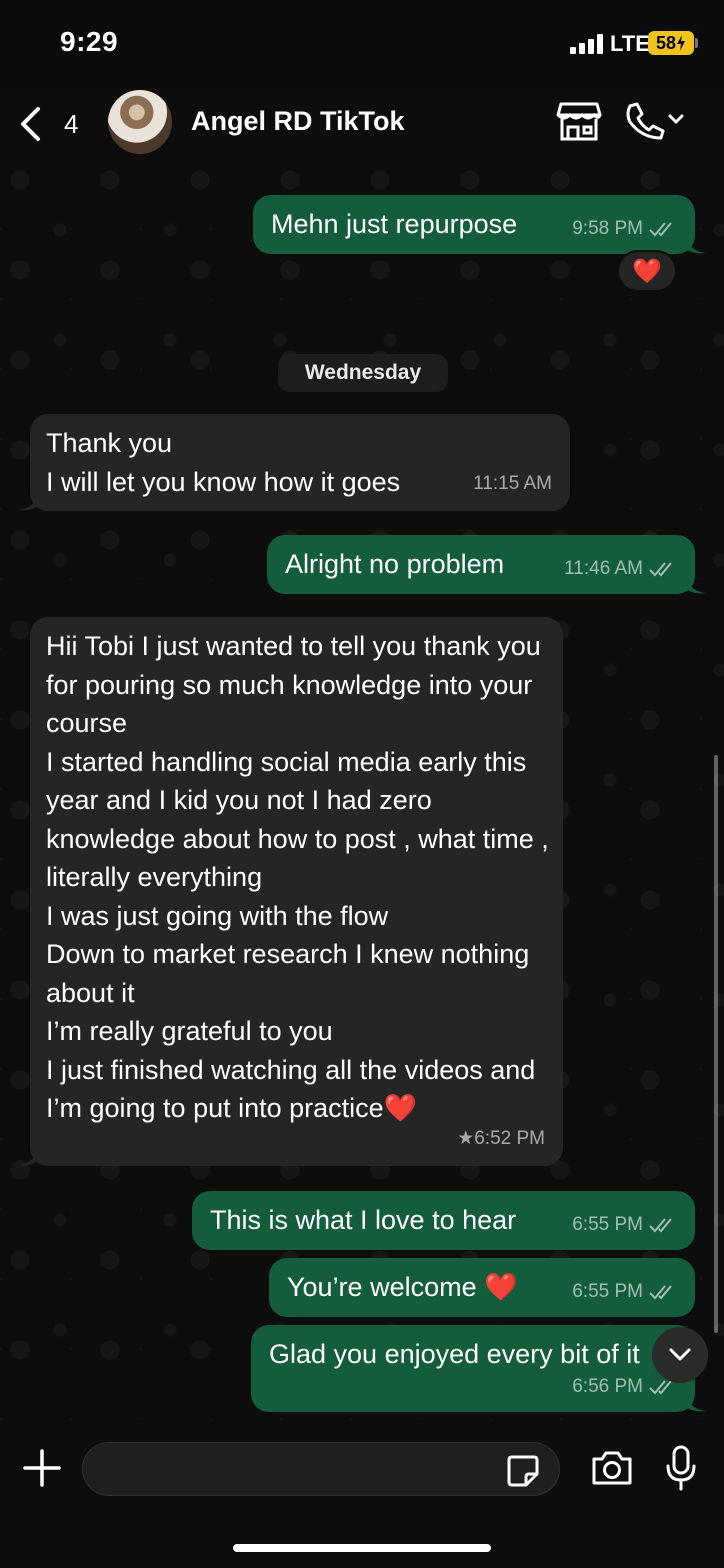 The image size is (724, 1568). What do you see at coordinates (395, 564) in the screenshot?
I see `message-text: Alright no problem` at bounding box center [395, 564].